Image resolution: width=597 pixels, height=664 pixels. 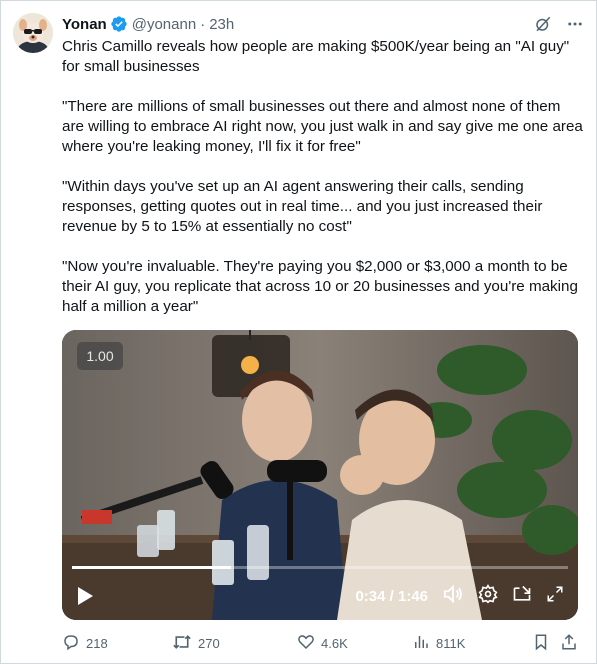 What do you see at coordinates (543, 24) in the screenshot?
I see `grok-icon` at bounding box center [543, 24].